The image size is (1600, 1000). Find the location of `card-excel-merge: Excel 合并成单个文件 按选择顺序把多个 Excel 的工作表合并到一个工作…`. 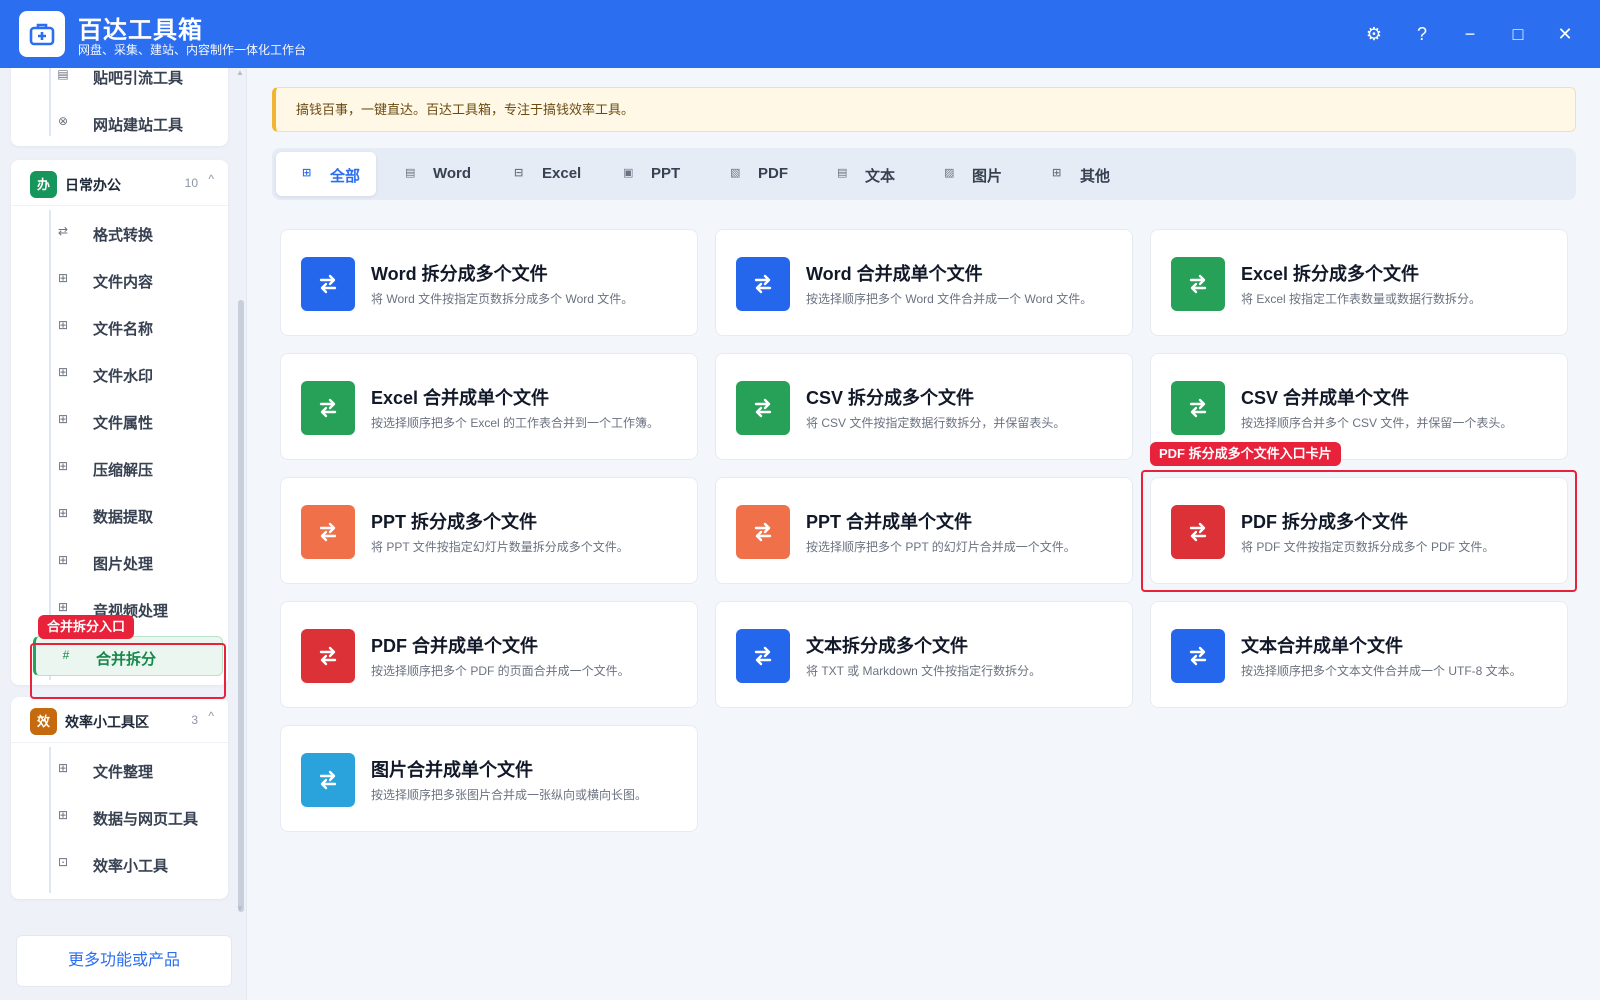

card-excel-merge: Excel 合并成单个文件 按选择顺序把多个 Excel 的工作表合并到一个工作… is located at coordinates (489, 406).